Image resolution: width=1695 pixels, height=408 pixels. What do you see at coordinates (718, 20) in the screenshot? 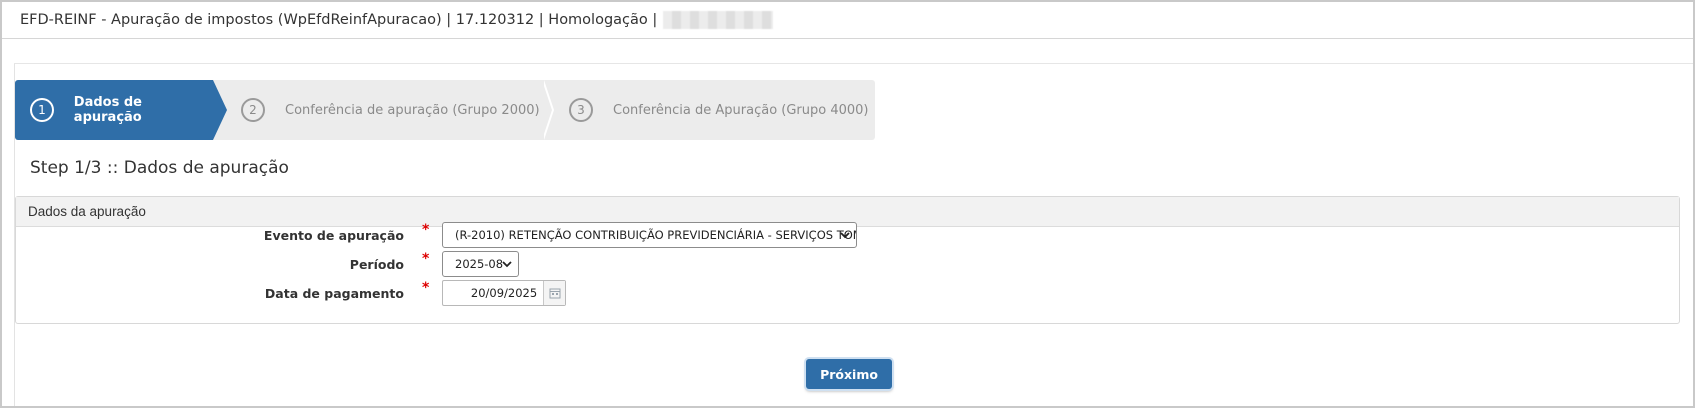
I see `redacted-environment-name` at bounding box center [718, 20].